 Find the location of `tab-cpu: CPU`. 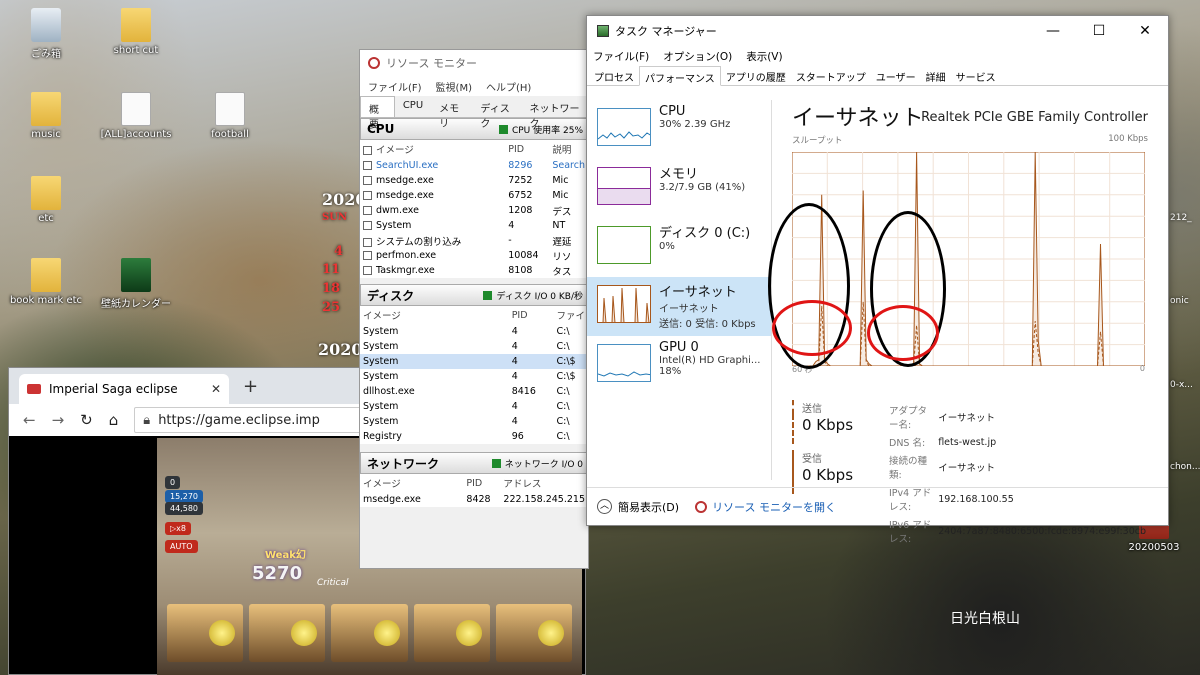

tab-cpu: CPU is located at coordinates (413, 106).